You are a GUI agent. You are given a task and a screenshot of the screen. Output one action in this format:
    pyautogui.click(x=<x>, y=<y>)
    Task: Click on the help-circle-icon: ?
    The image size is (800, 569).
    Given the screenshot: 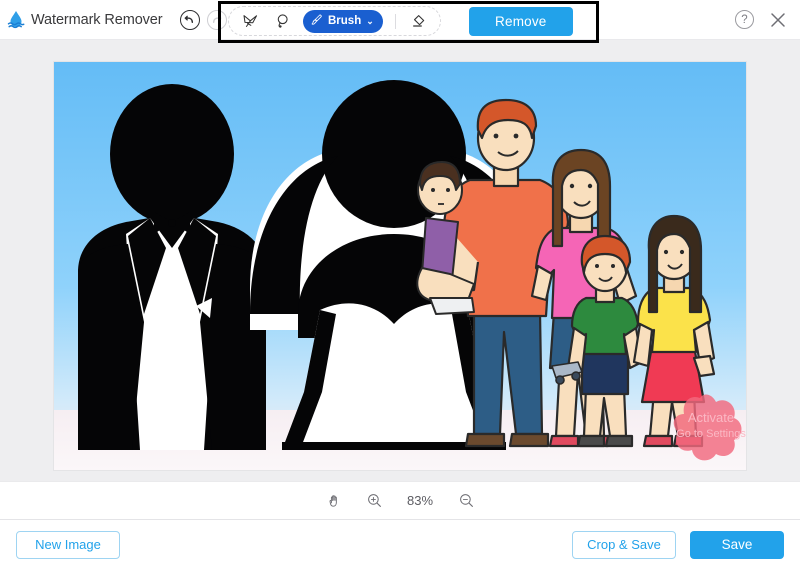 What is the action you would take?
    pyautogui.click(x=744, y=19)
    